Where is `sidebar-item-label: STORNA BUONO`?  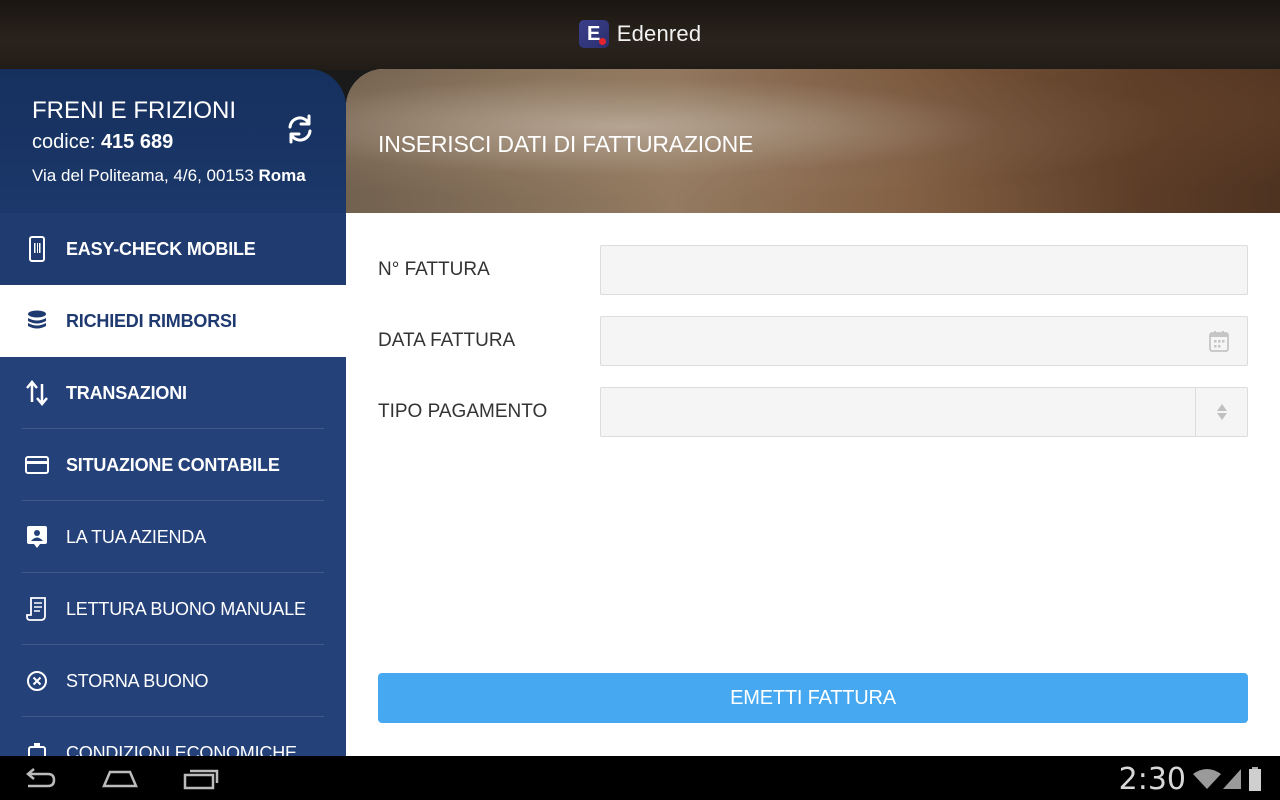 sidebar-item-label: STORNA BUONO is located at coordinates (137, 680).